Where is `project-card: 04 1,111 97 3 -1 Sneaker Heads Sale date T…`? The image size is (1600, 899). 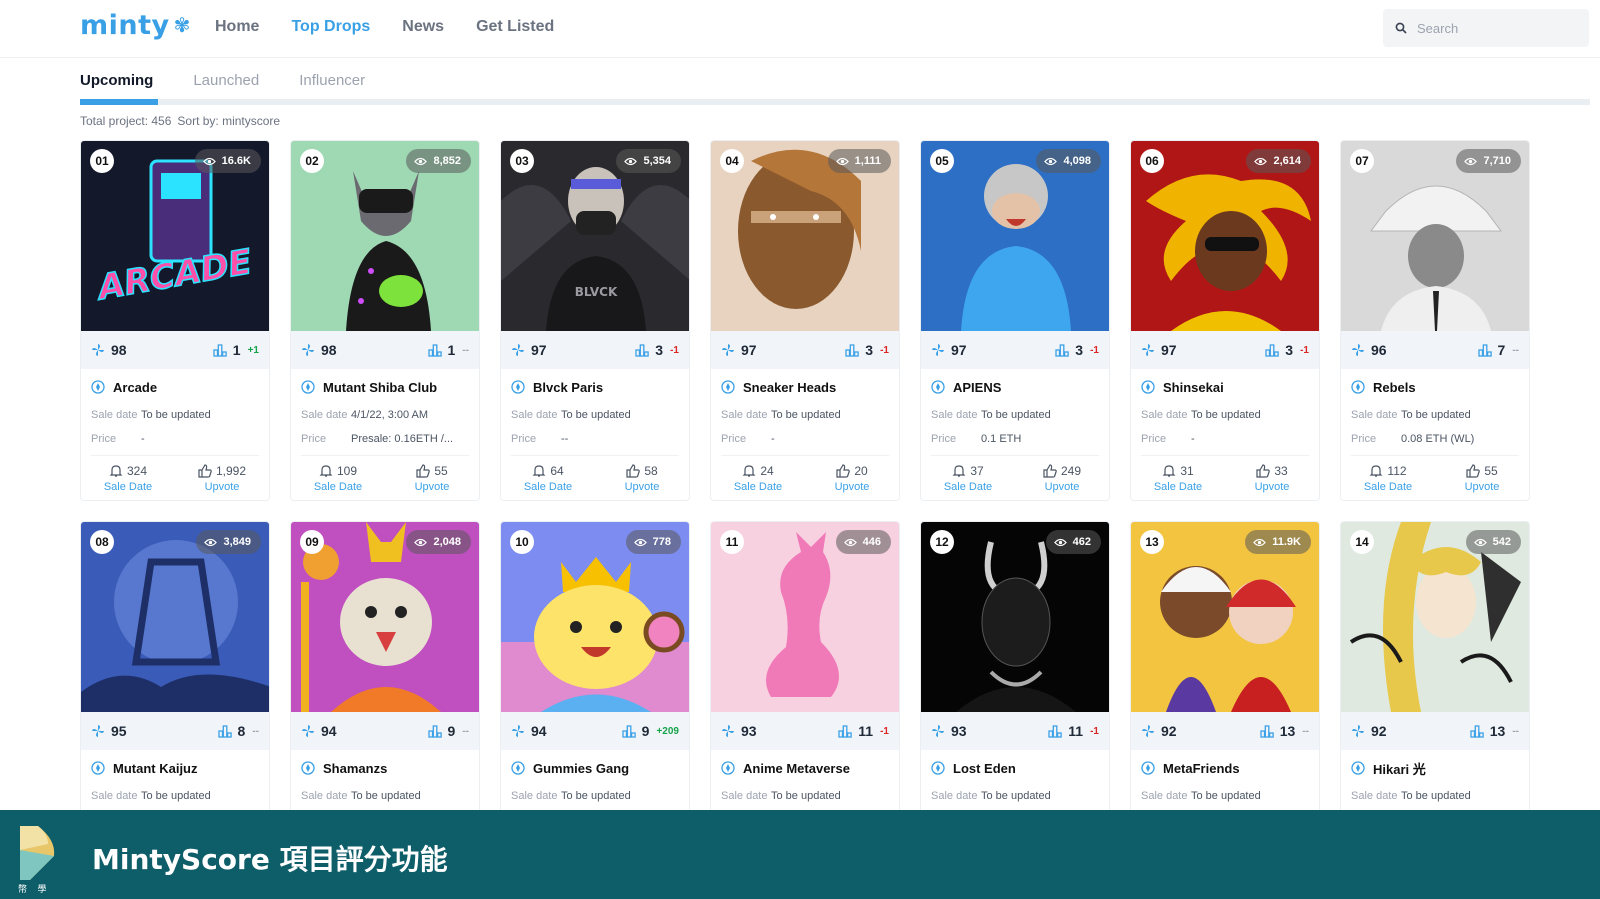 project-card: 04 1,111 97 3 -1 Sneaker Heads Sale date T… is located at coordinates (805, 320).